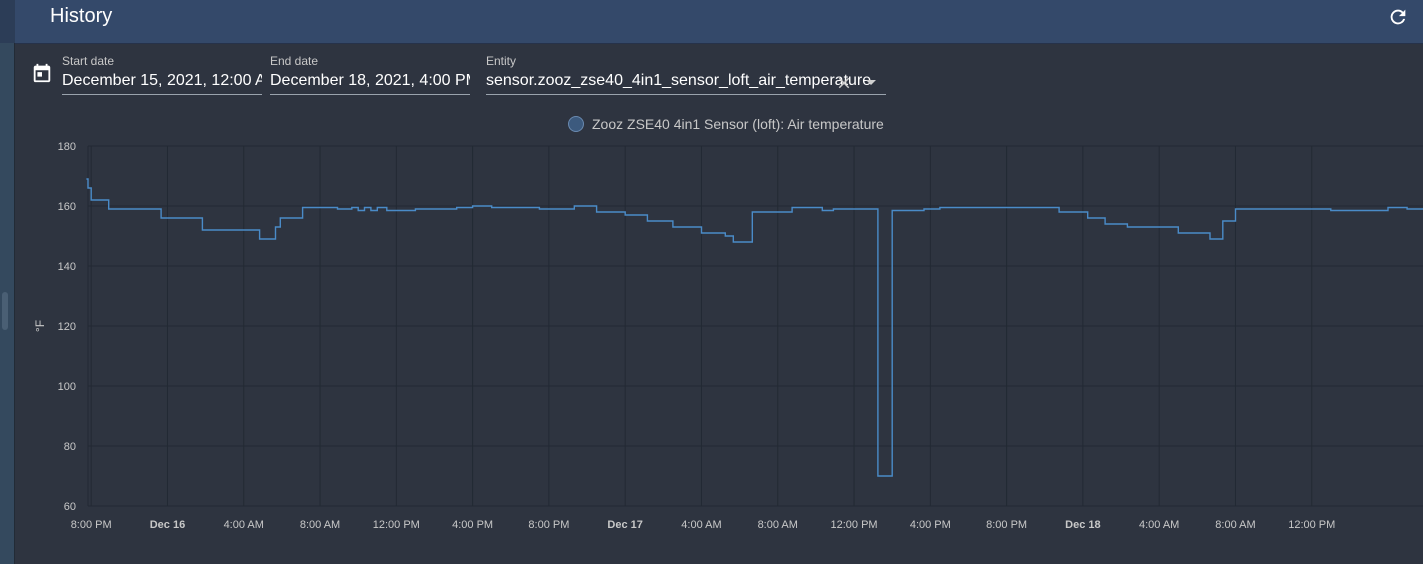 Image resolution: width=1423 pixels, height=564 pixels. I want to click on app-bar-edge, so click(7, 21).